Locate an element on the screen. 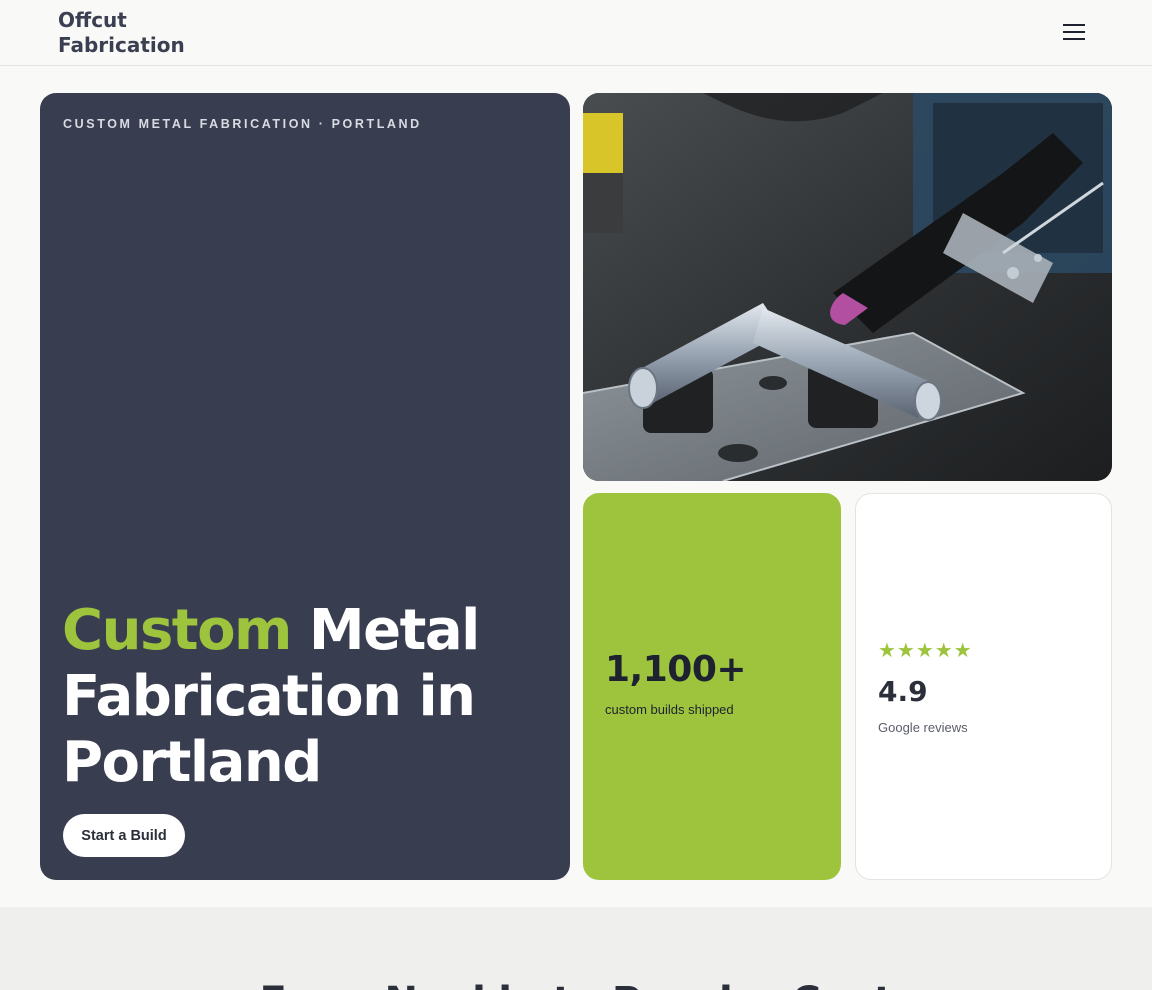 This screenshot has width=1152, height=990. hero-eyebrow: CUSTOM METAL FABRICATION · PORTLAND is located at coordinates (242, 124).